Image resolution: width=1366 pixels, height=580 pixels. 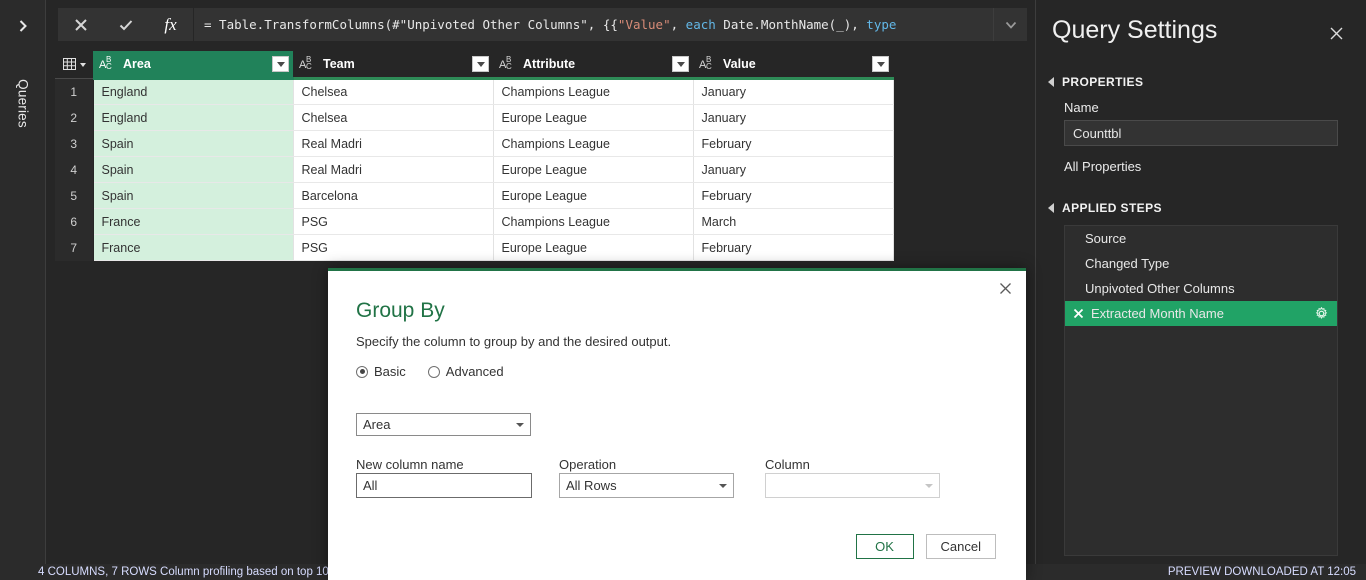 I want to click on queries-pane-collapsed: Queries, so click(x=23, y=290).